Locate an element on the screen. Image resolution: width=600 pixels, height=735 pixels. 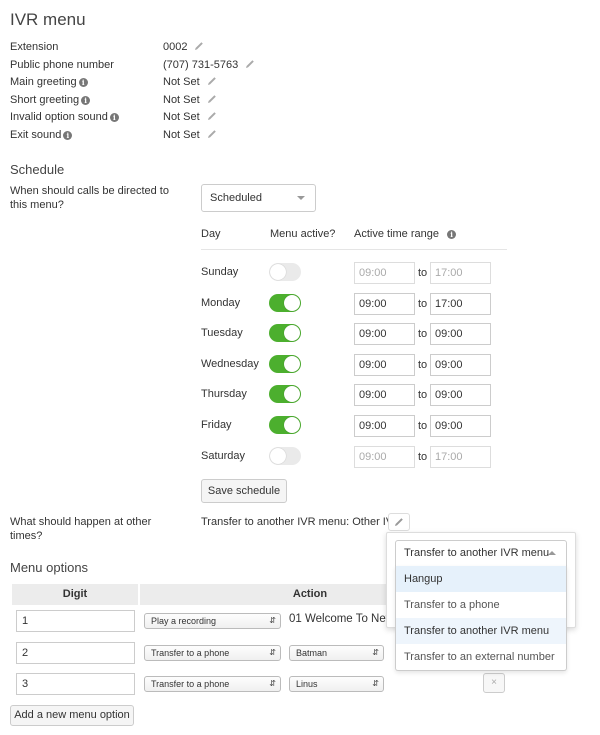
property-label-text: Public phone number is located at coordinates (62, 64).